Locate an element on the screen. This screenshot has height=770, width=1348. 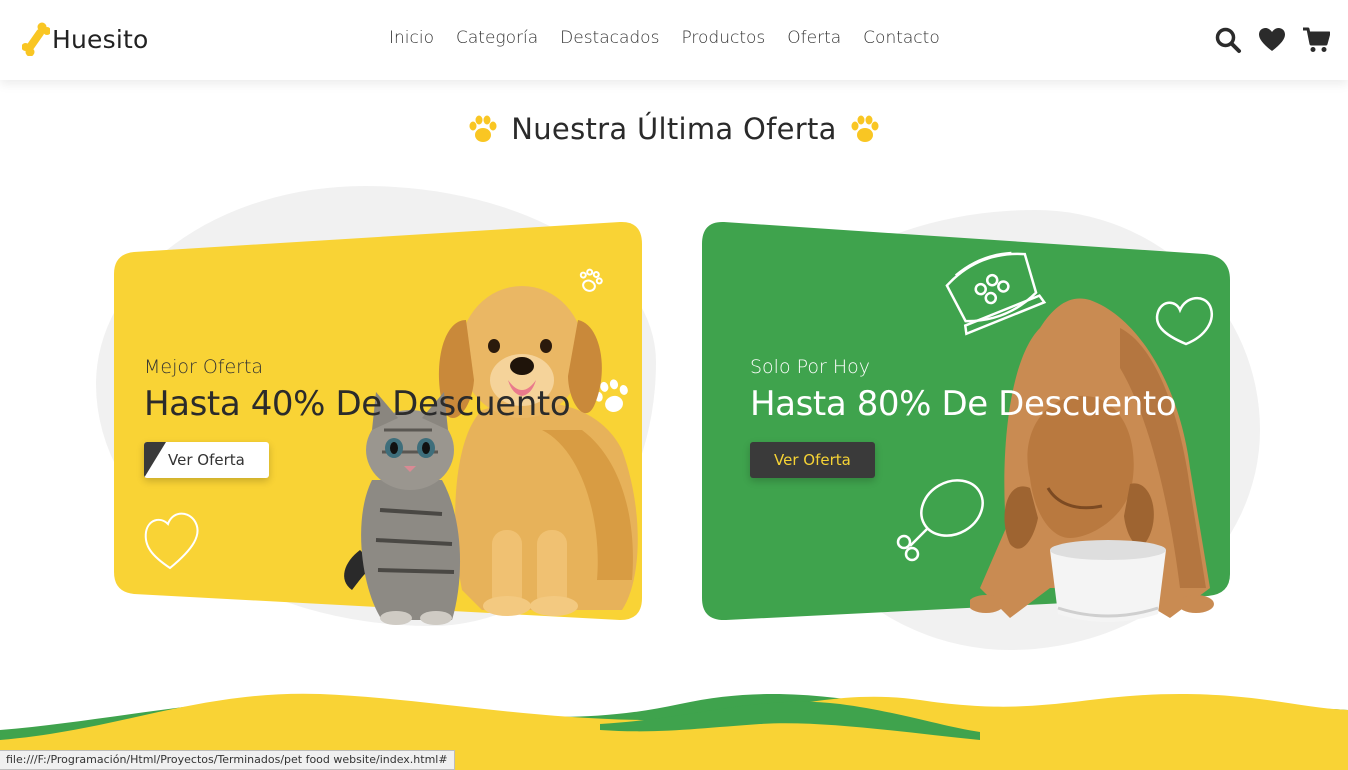
offer-headline: Hasta 40% De Descuento is located at coordinates (357, 404).